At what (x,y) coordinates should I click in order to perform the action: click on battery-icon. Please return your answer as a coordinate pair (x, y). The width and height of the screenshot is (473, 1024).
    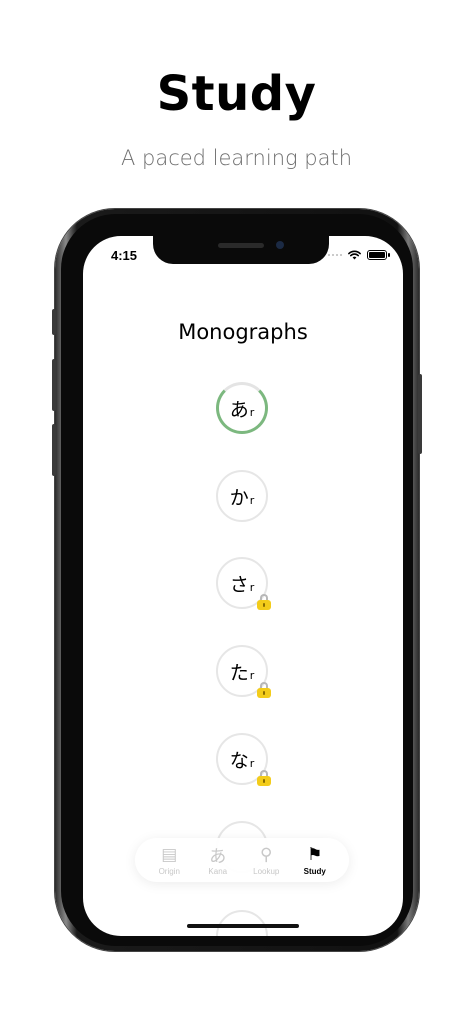
    Looking at the image, I should click on (378, 255).